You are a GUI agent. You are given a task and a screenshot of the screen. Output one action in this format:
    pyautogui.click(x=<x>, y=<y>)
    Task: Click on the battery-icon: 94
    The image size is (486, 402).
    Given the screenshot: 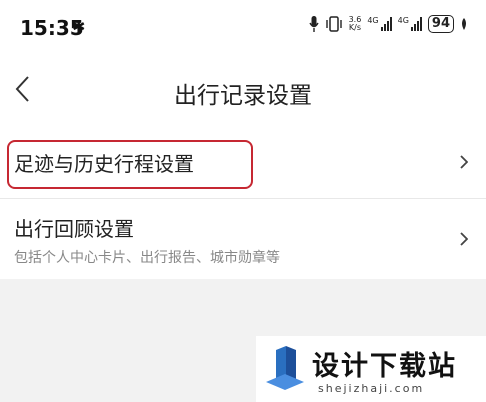 What is the action you would take?
    pyautogui.click(x=440, y=24)
    